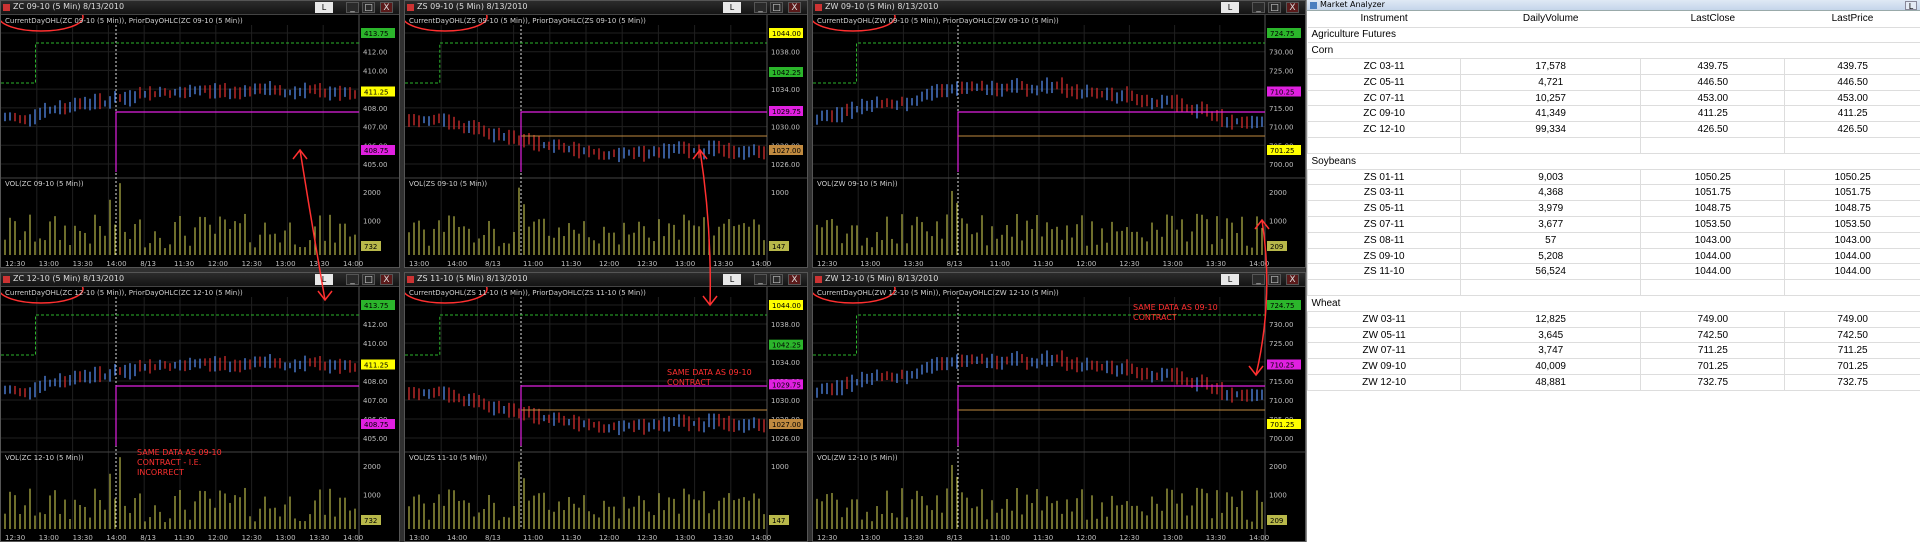 This screenshot has width=1920, height=542. What do you see at coordinates (375, 344) in the screenshot?
I see `price-tick-label: 410.00` at bounding box center [375, 344].